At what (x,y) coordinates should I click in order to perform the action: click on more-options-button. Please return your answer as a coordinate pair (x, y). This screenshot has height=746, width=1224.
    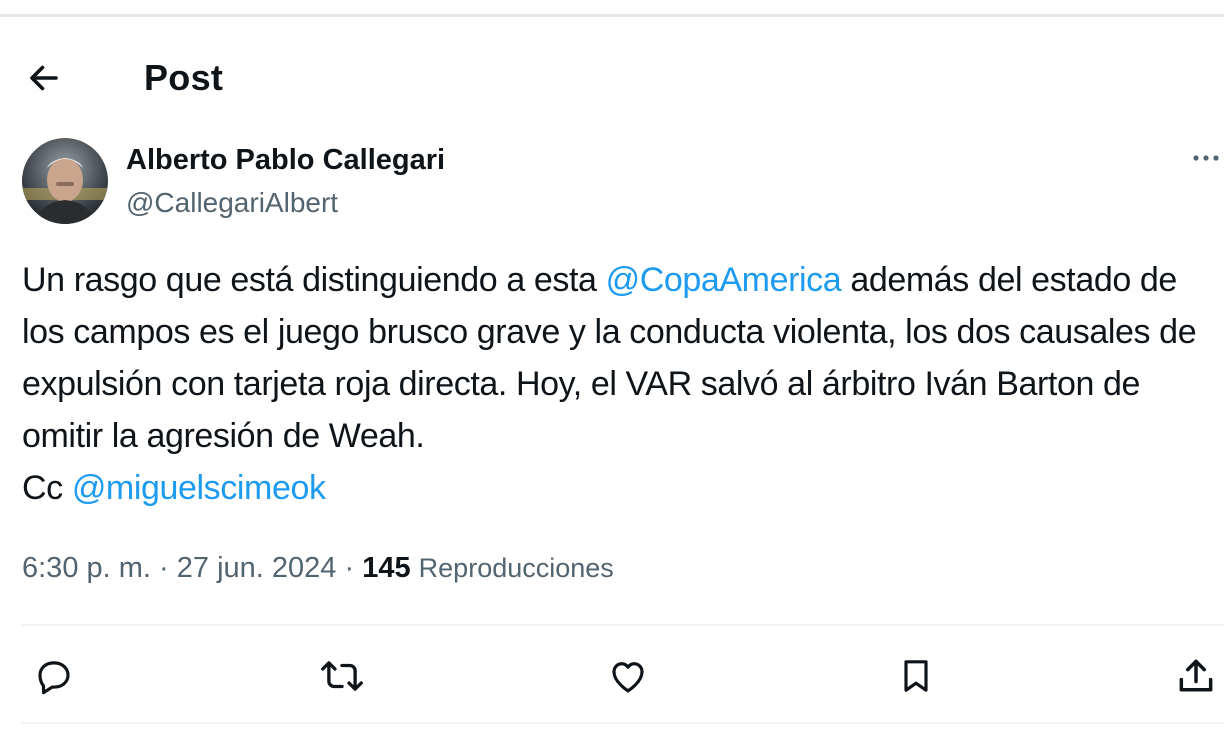
    Looking at the image, I should click on (1206, 160).